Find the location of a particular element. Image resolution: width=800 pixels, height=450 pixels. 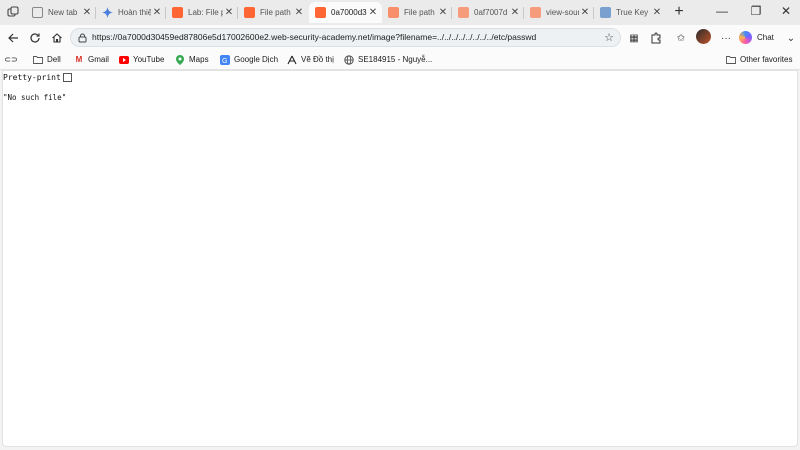

bookmark-youtube: YouTube is located at coordinates (141, 59).